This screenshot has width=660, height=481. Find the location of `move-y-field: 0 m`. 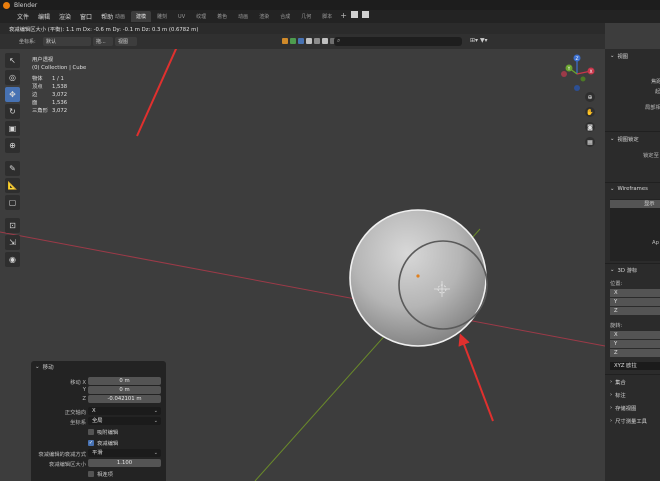

move-y-field: 0 m is located at coordinates (124, 390).